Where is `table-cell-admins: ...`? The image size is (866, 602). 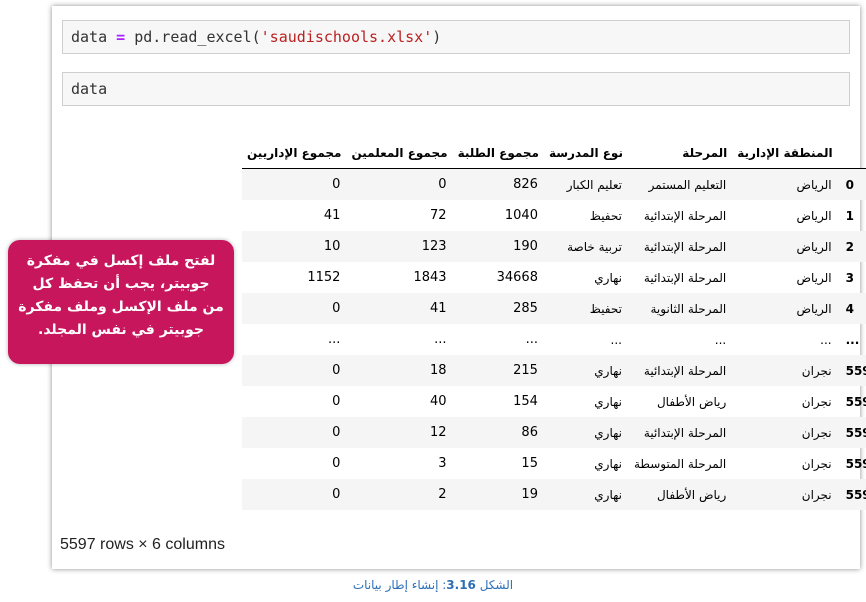 table-cell-admins: ... is located at coordinates (334, 339).